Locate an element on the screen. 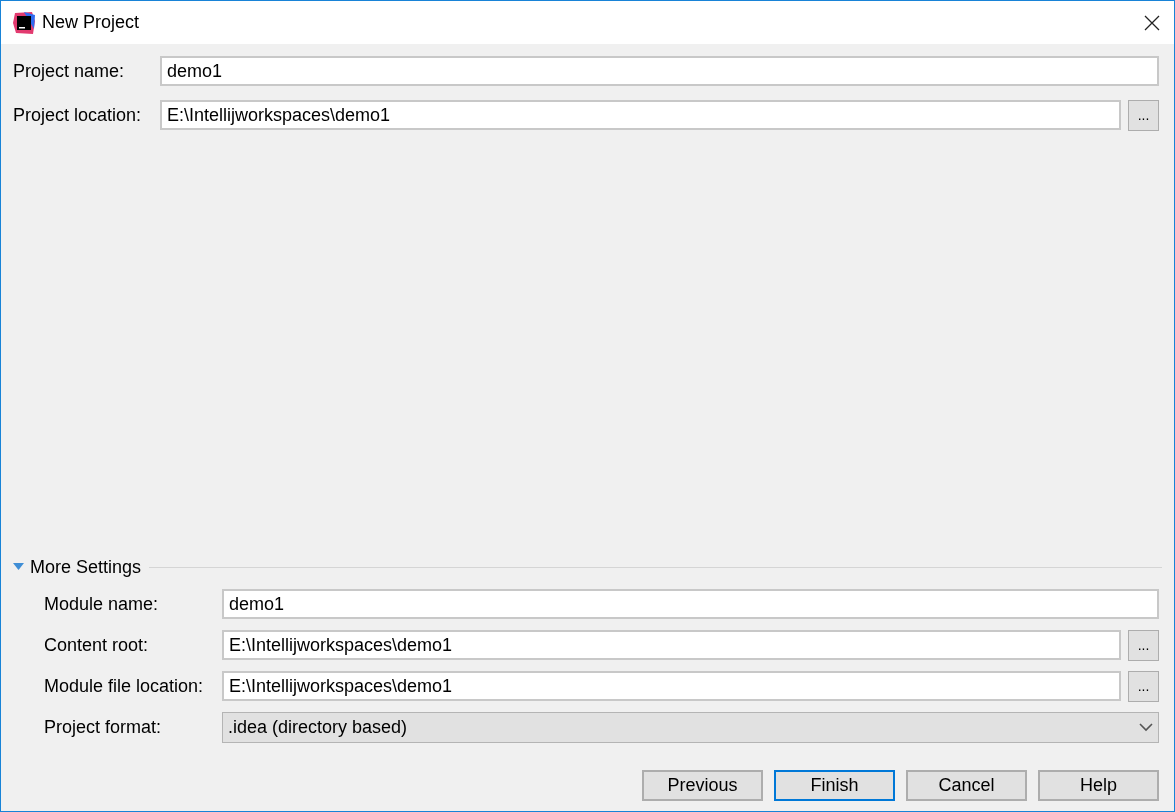 The width and height of the screenshot is (1175, 812). field-label: Module name: is located at coordinates (102, 604).